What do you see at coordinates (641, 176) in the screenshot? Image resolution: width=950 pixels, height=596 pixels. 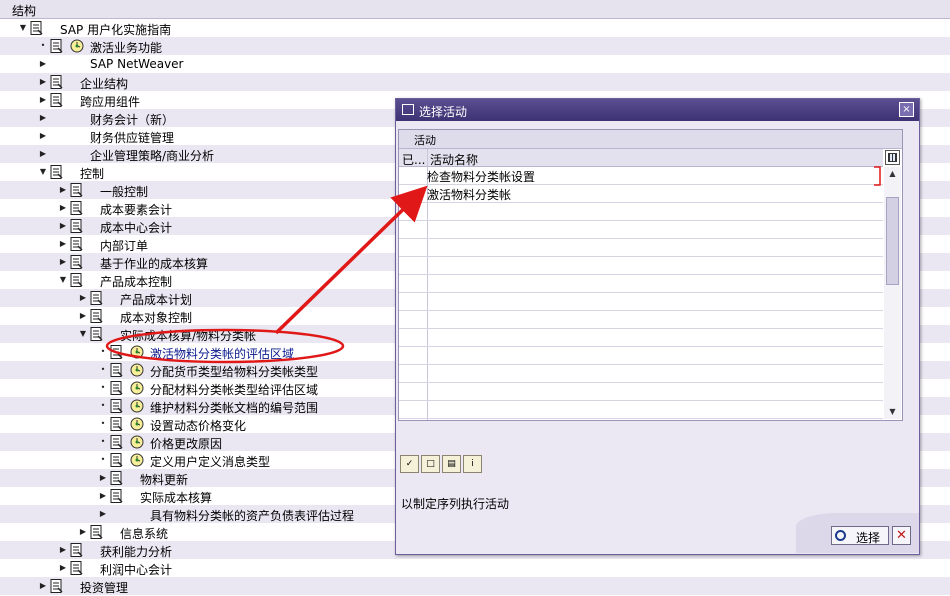 I see `grid-row: 检查物料分类帐设置` at bounding box center [641, 176].